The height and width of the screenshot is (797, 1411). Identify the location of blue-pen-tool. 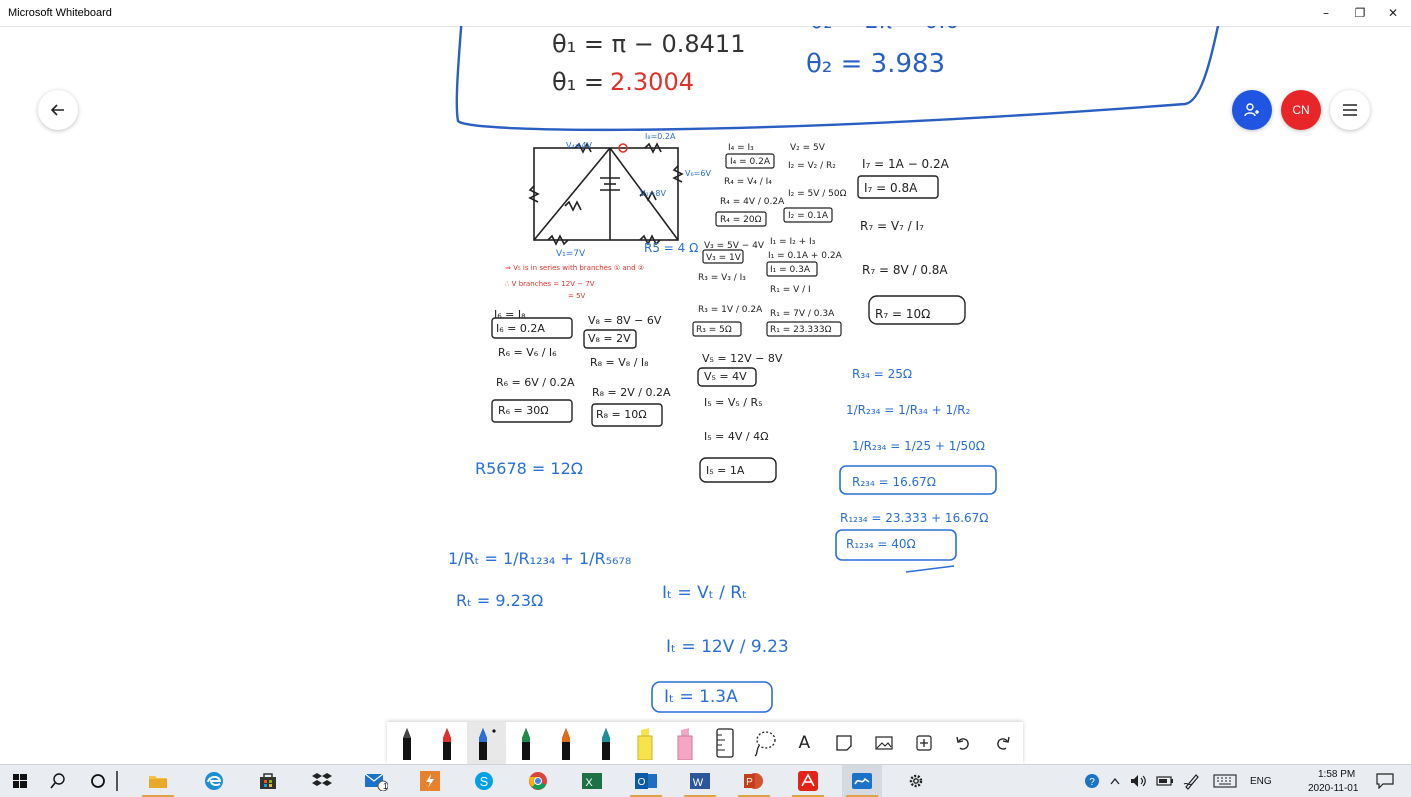
(486, 743).